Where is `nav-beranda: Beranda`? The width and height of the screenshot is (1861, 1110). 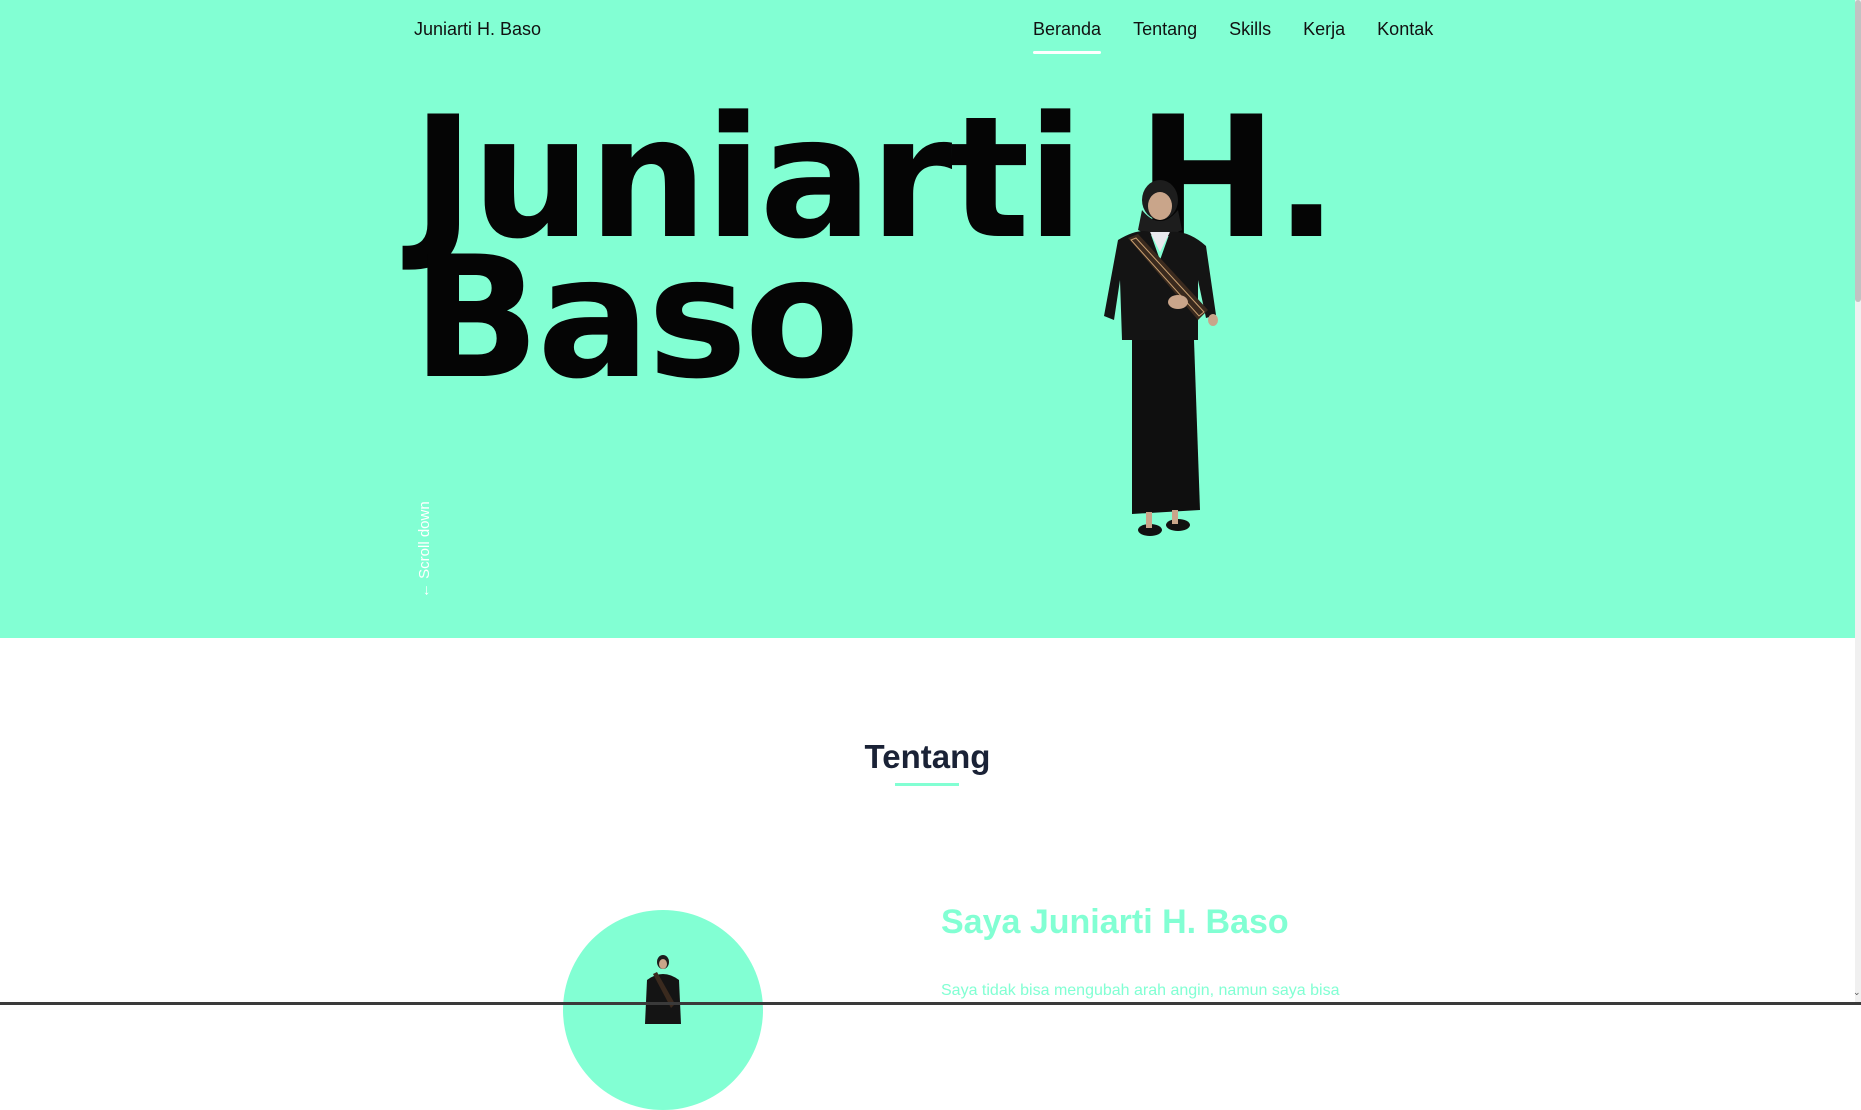 nav-beranda: Beranda is located at coordinates (1067, 36).